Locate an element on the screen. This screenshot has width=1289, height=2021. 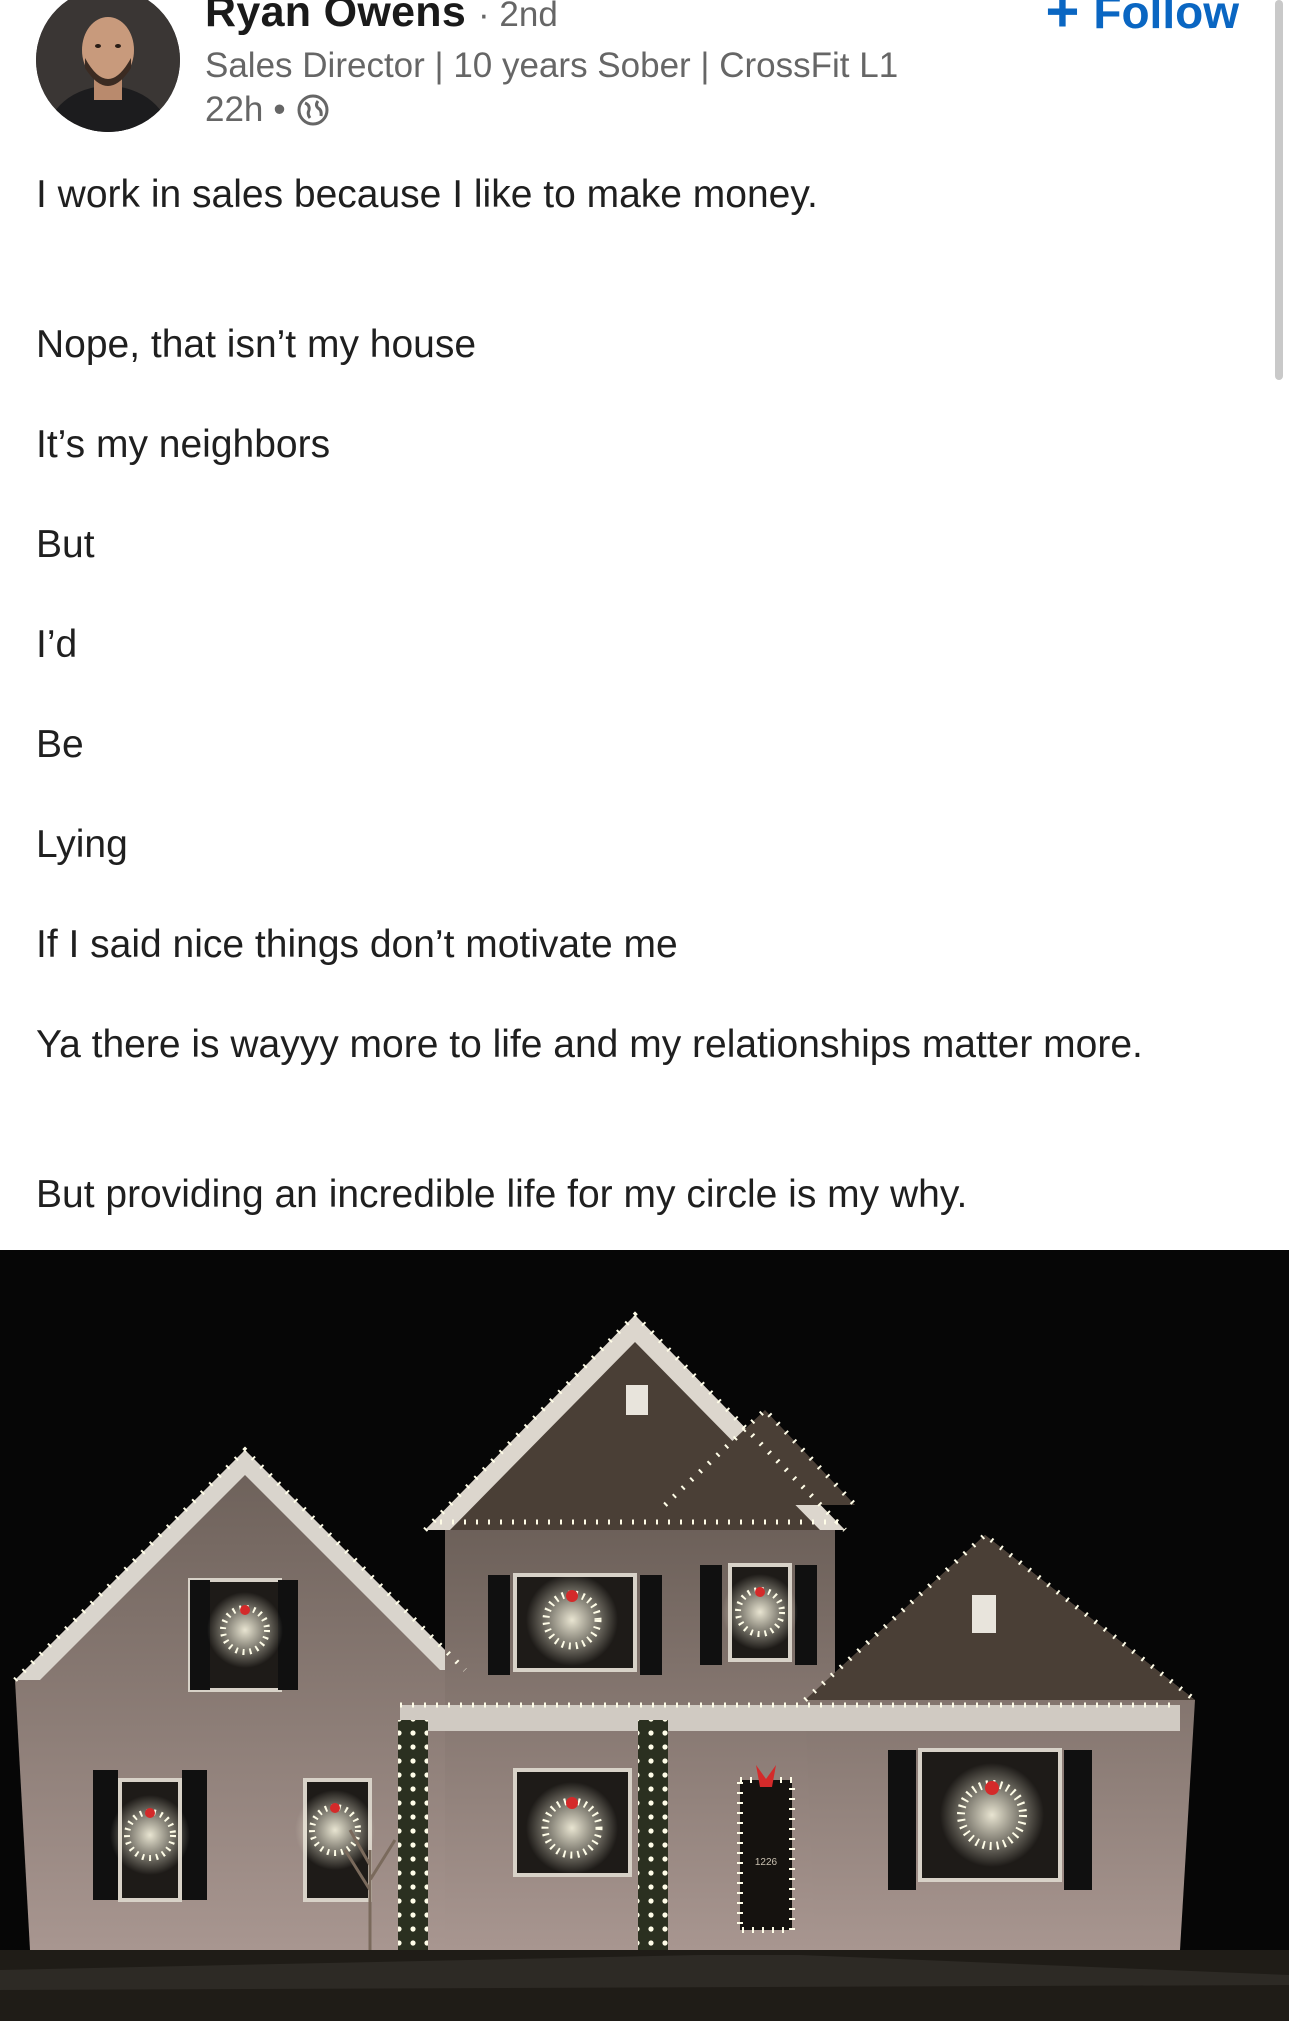
post-paragraph: But is located at coordinates (65, 544).